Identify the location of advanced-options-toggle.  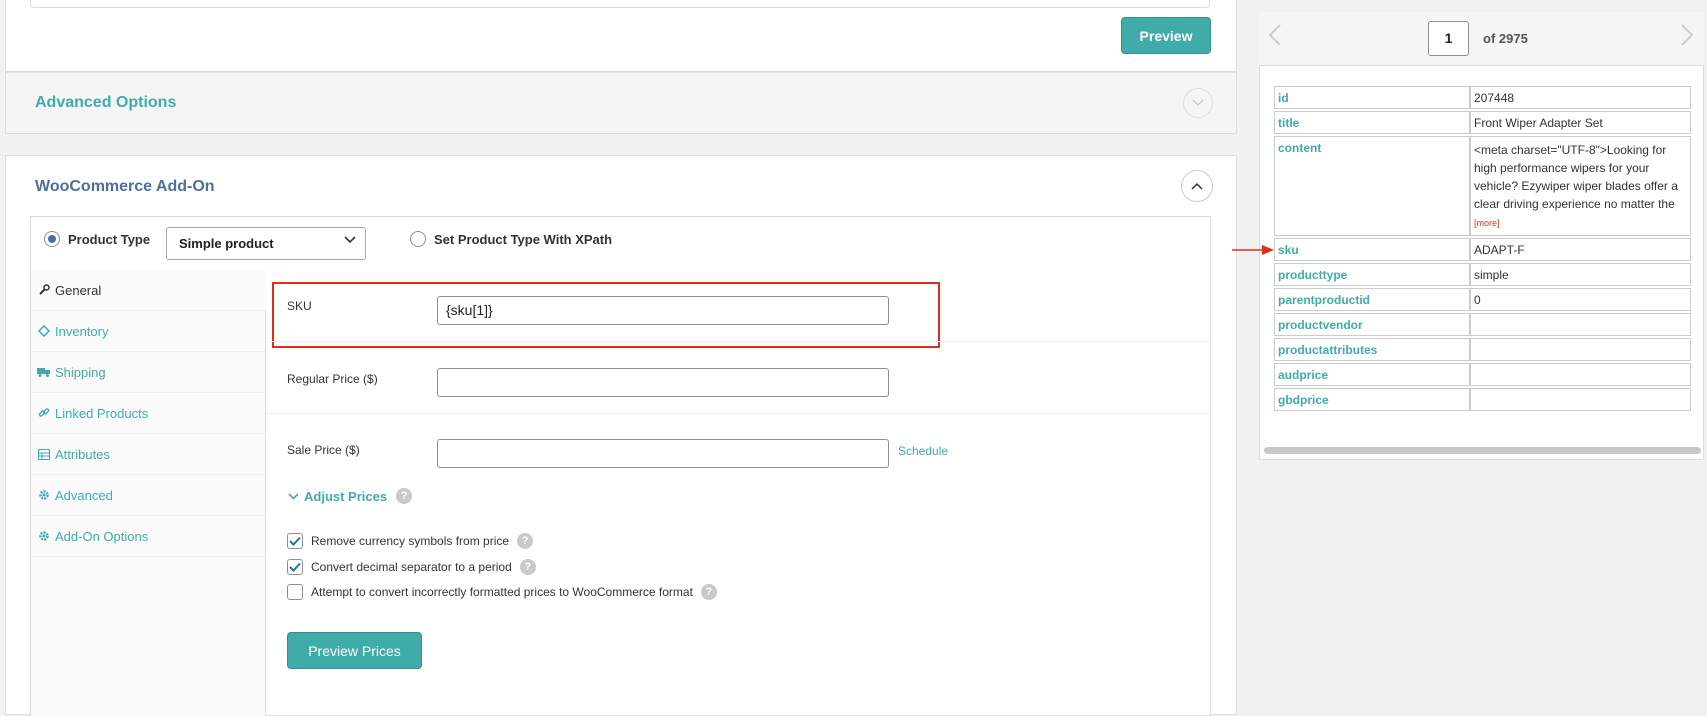
(1198, 103).